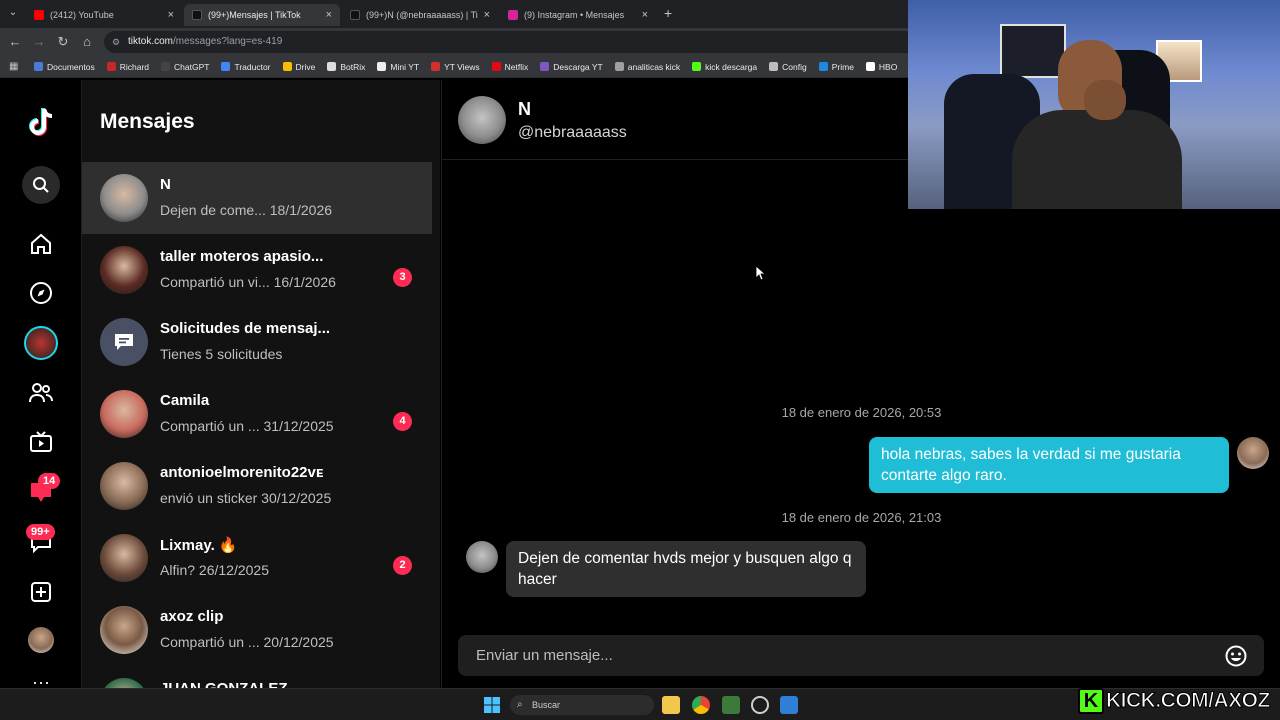 Image resolution: width=1280 pixels, height=720 pixels. Describe the element at coordinates (881, 67) in the screenshot. I see `bookmark-item: HBO` at that location.